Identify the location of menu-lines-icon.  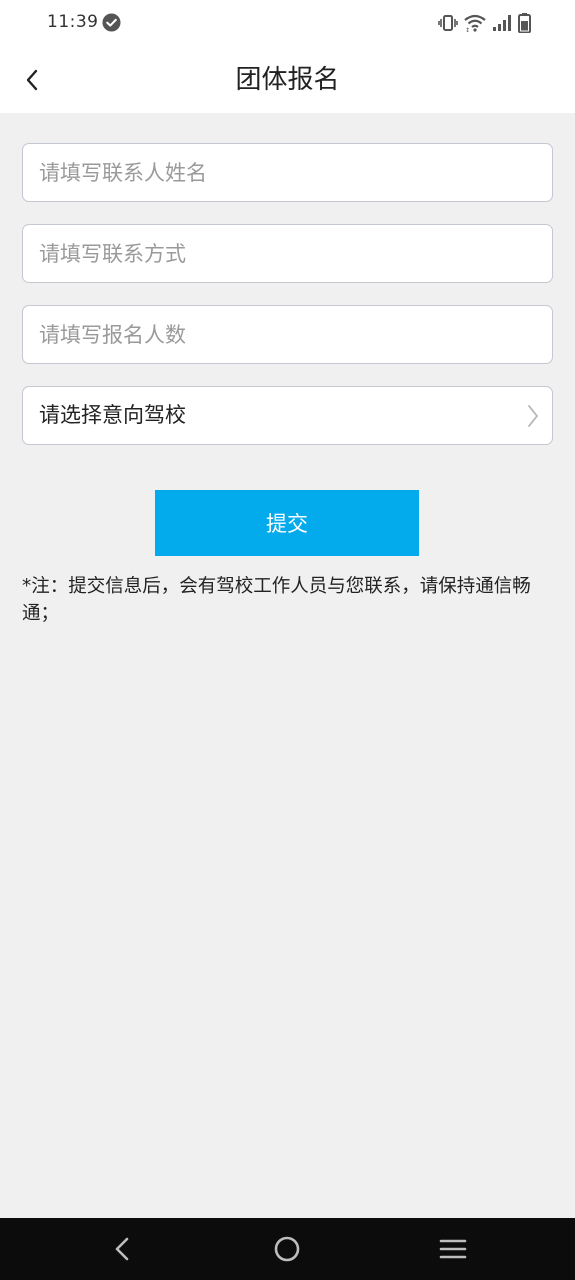
(453, 1249).